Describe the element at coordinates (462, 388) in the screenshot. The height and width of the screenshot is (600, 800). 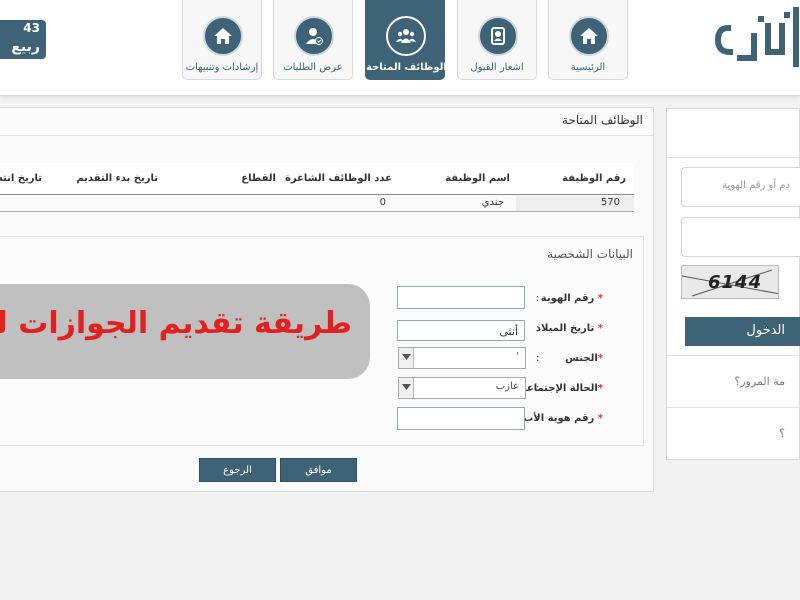
I see `marital-status-select: عازب` at that location.